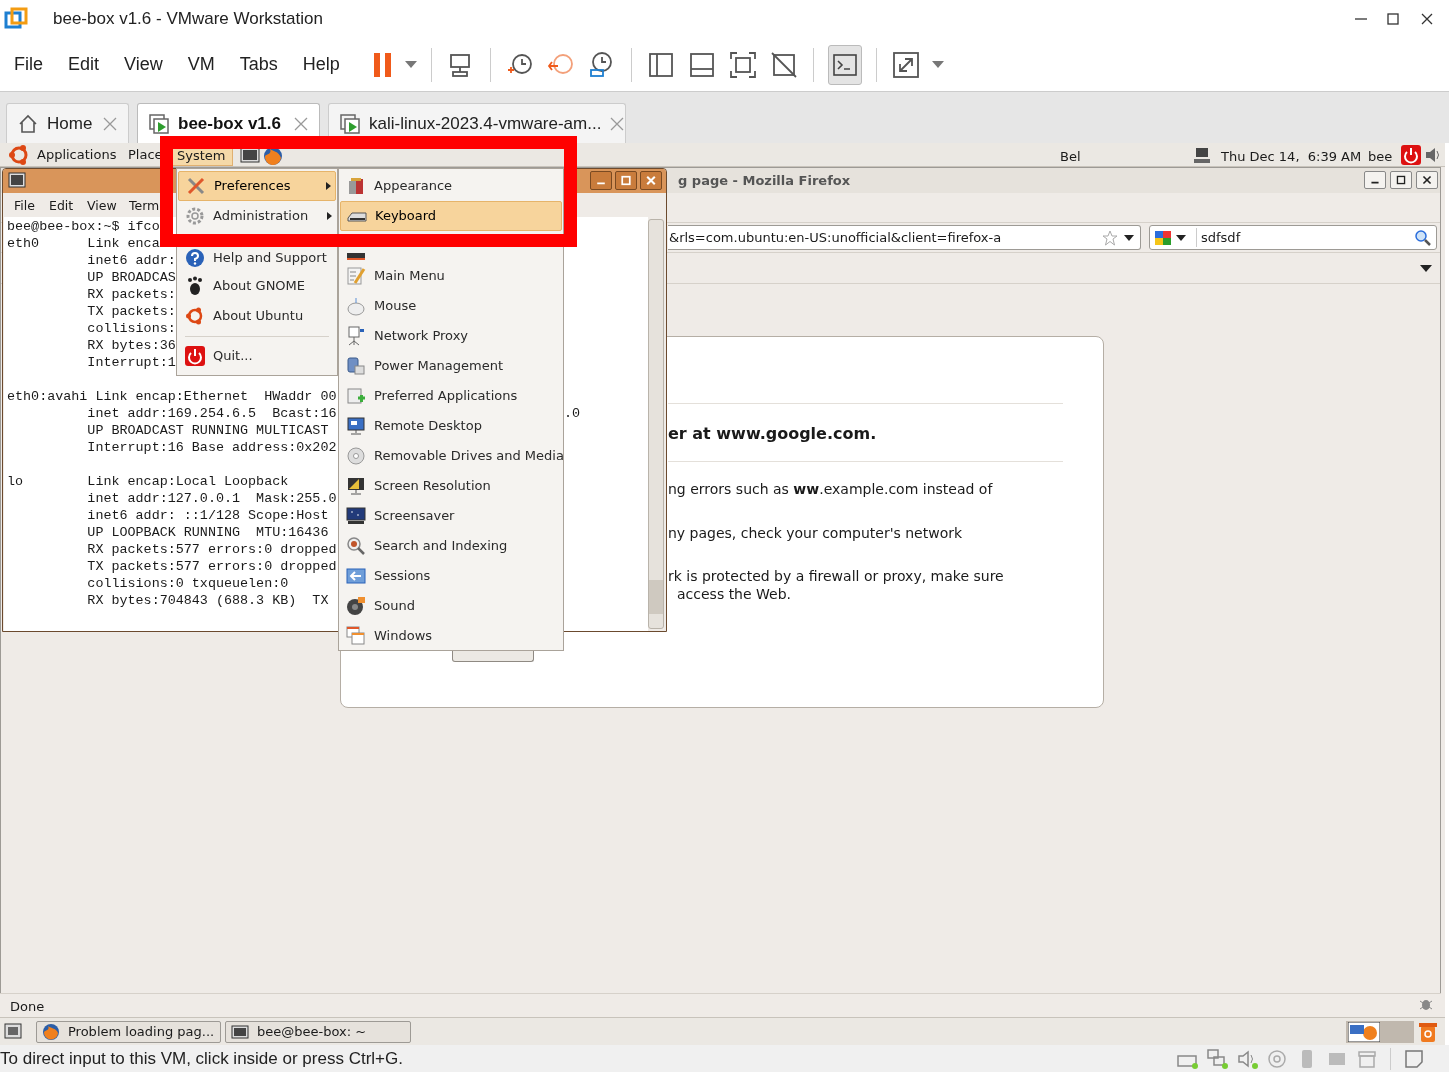  I want to click on terminal-line: eth0:avahi Link encap:Ethernet HWaddr 00, so click(172, 396).